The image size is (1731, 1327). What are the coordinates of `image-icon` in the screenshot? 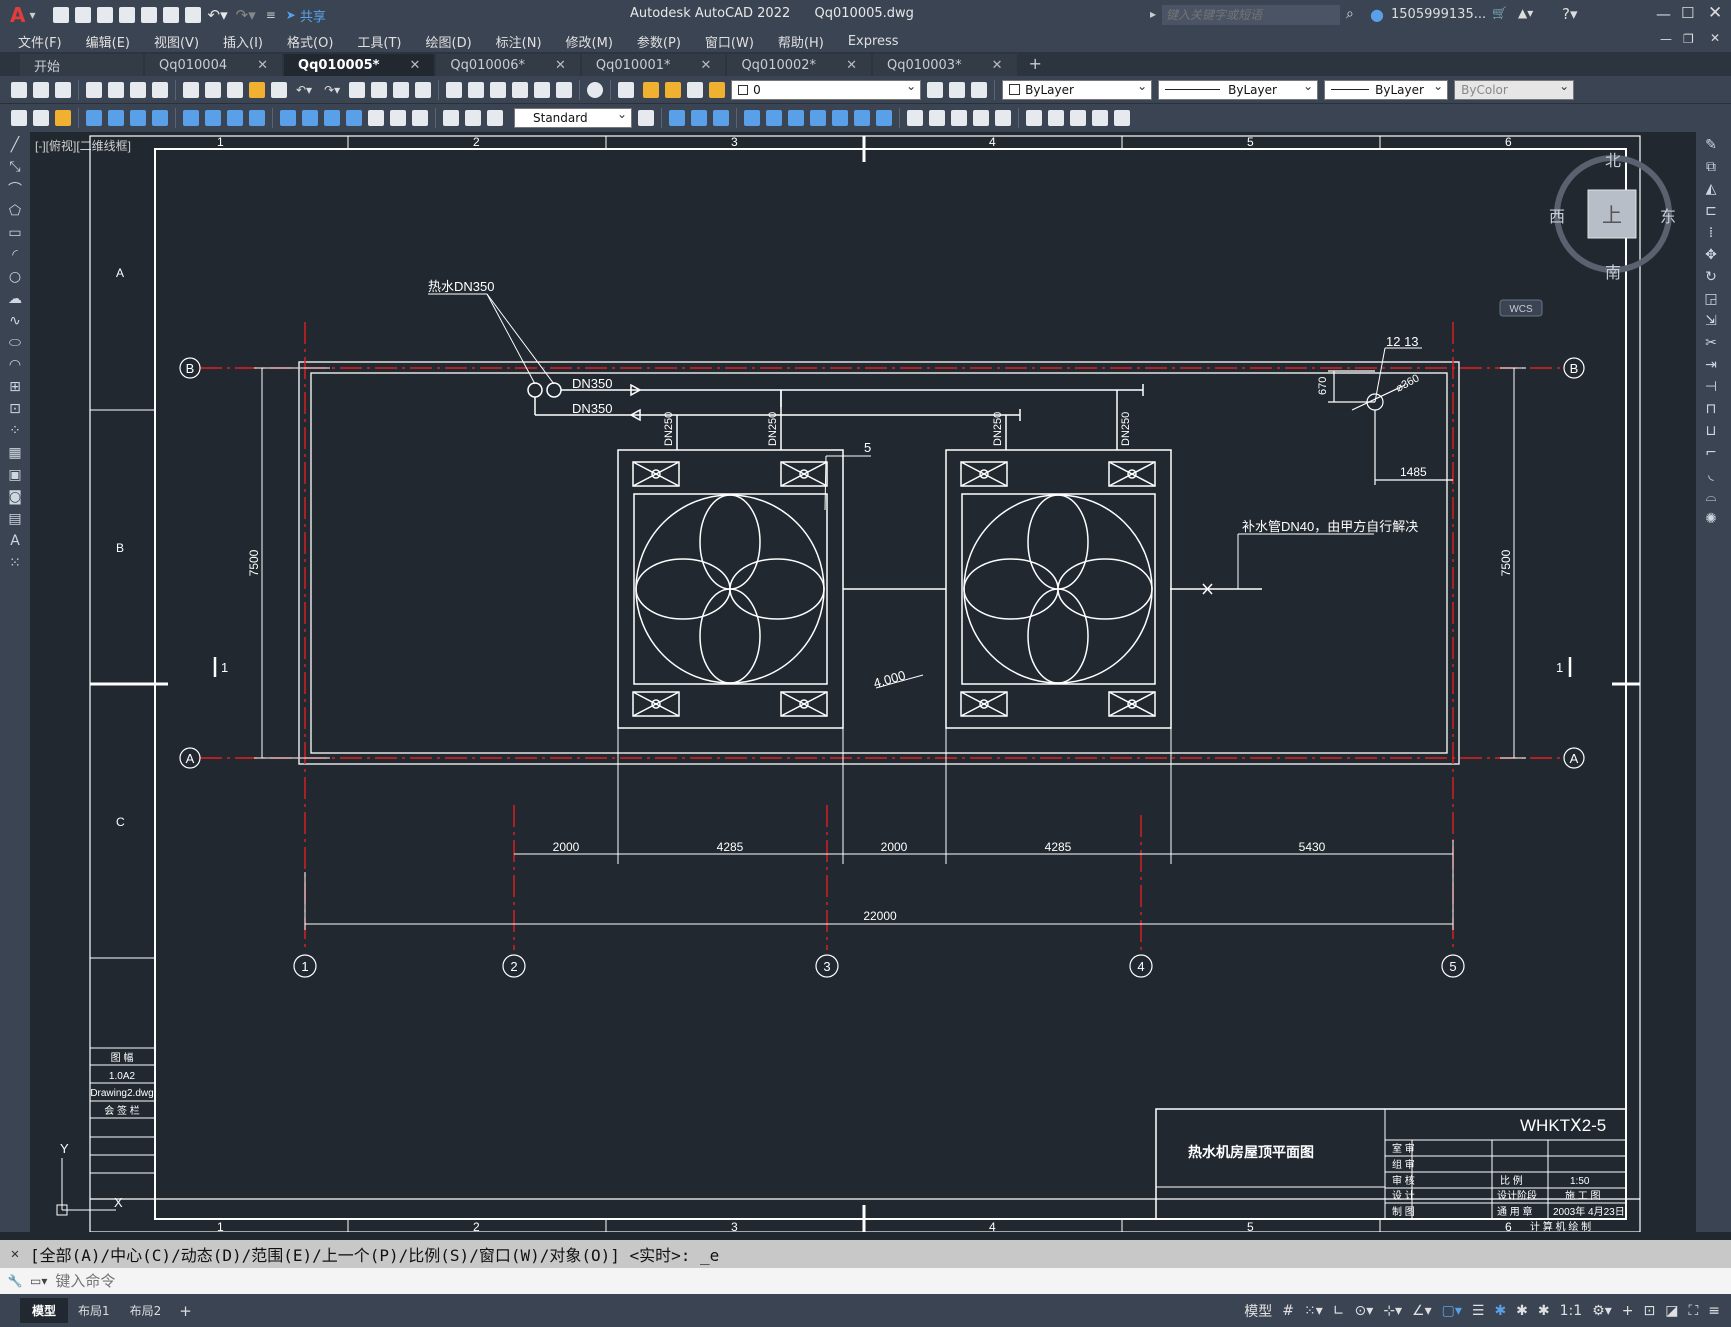 It's located at (1100, 118).